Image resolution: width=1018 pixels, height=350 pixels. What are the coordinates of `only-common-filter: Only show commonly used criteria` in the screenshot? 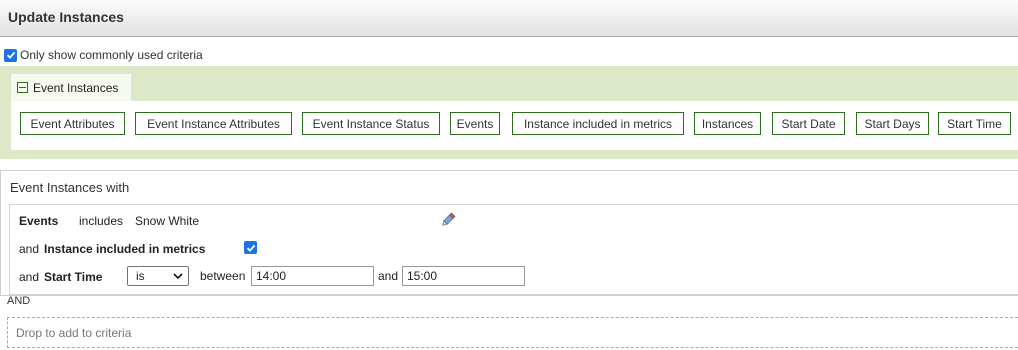 It's located at (103, 55).